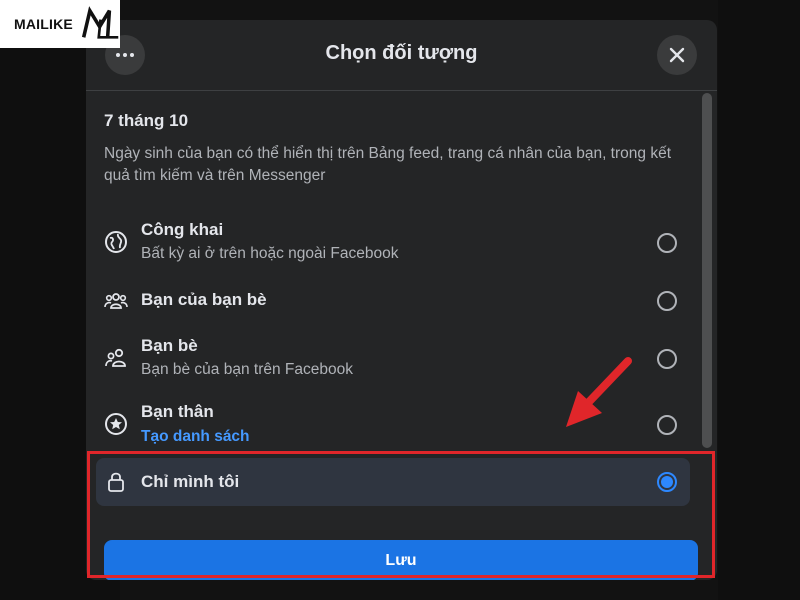 The height and width of the screenshot is (600, 800). I want to click on radio-only-me, so click(667, 482).